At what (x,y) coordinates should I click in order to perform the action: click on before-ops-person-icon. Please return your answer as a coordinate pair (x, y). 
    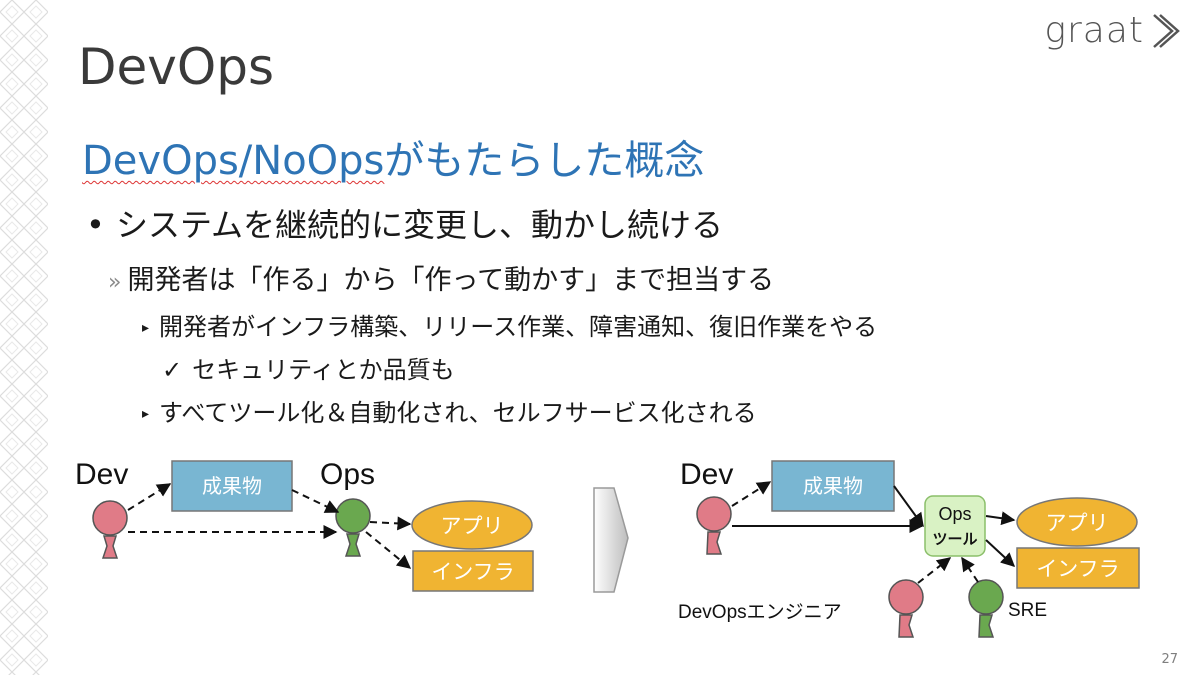
    Looking at the image, I should click on (353, 527).